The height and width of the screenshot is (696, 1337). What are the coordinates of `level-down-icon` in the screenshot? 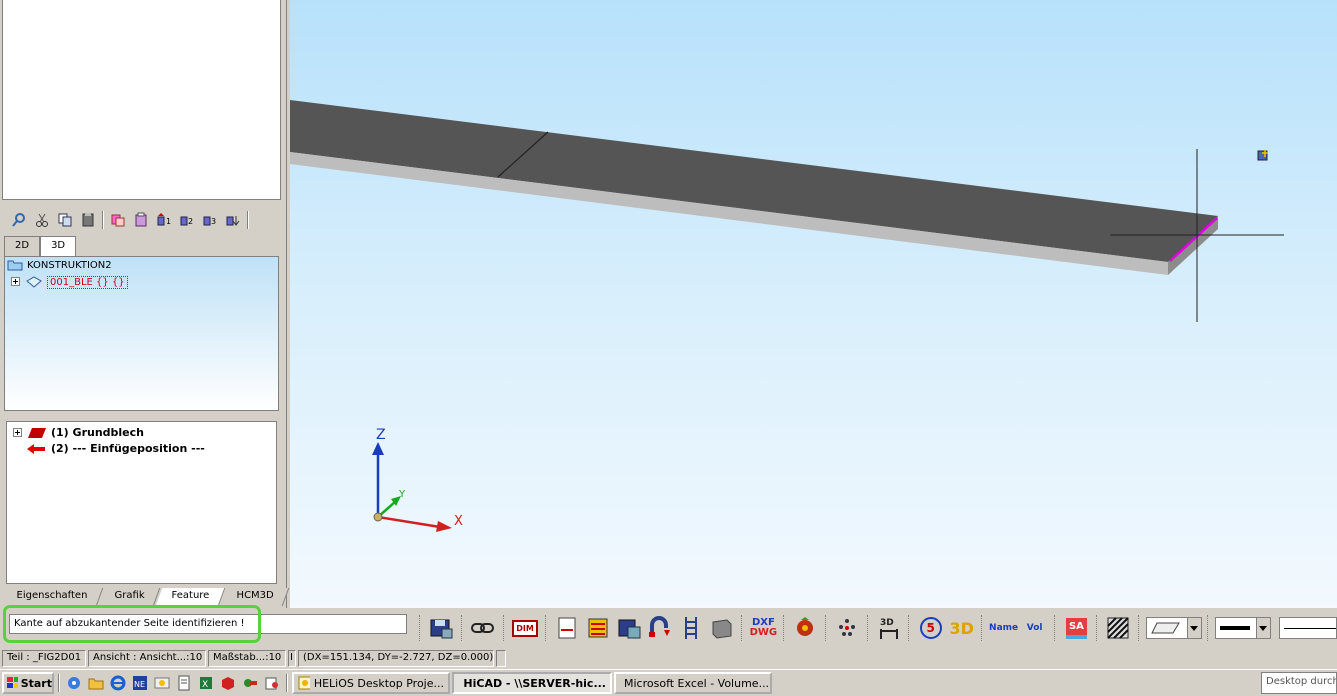 It's located at (233, 220).